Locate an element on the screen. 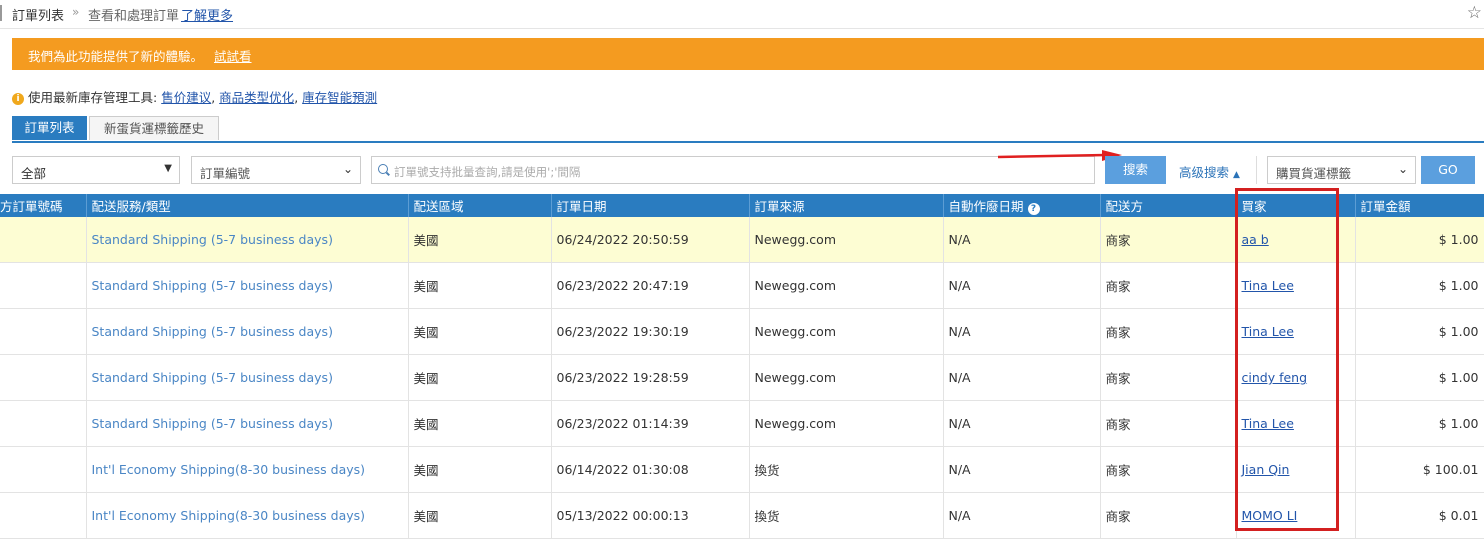 The height and width of the screenshot is (546, 1484). buyer-link: MOMO LI is located at coordinates (1270, 515).